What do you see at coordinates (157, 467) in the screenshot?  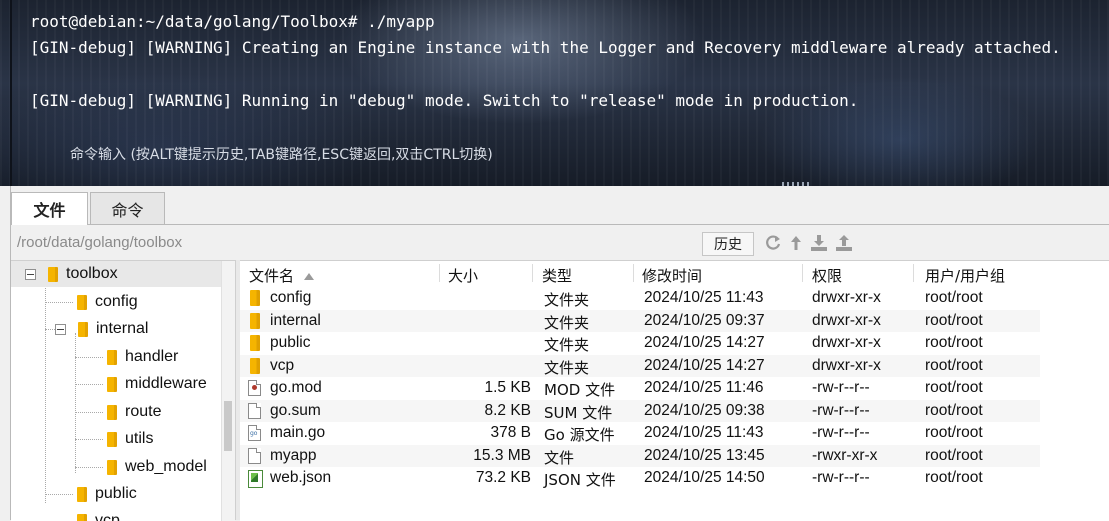 I see `tree-item-web-model: web_model` at bounding box center [157, 467].